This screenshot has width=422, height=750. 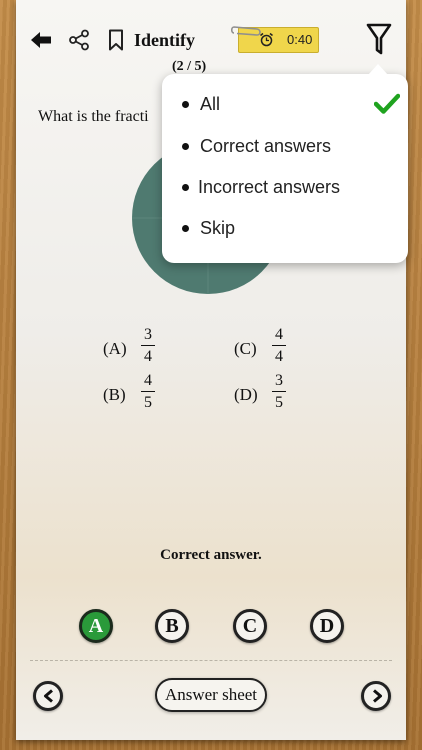 I want to click on next-icon, so click(x=377, y=698).